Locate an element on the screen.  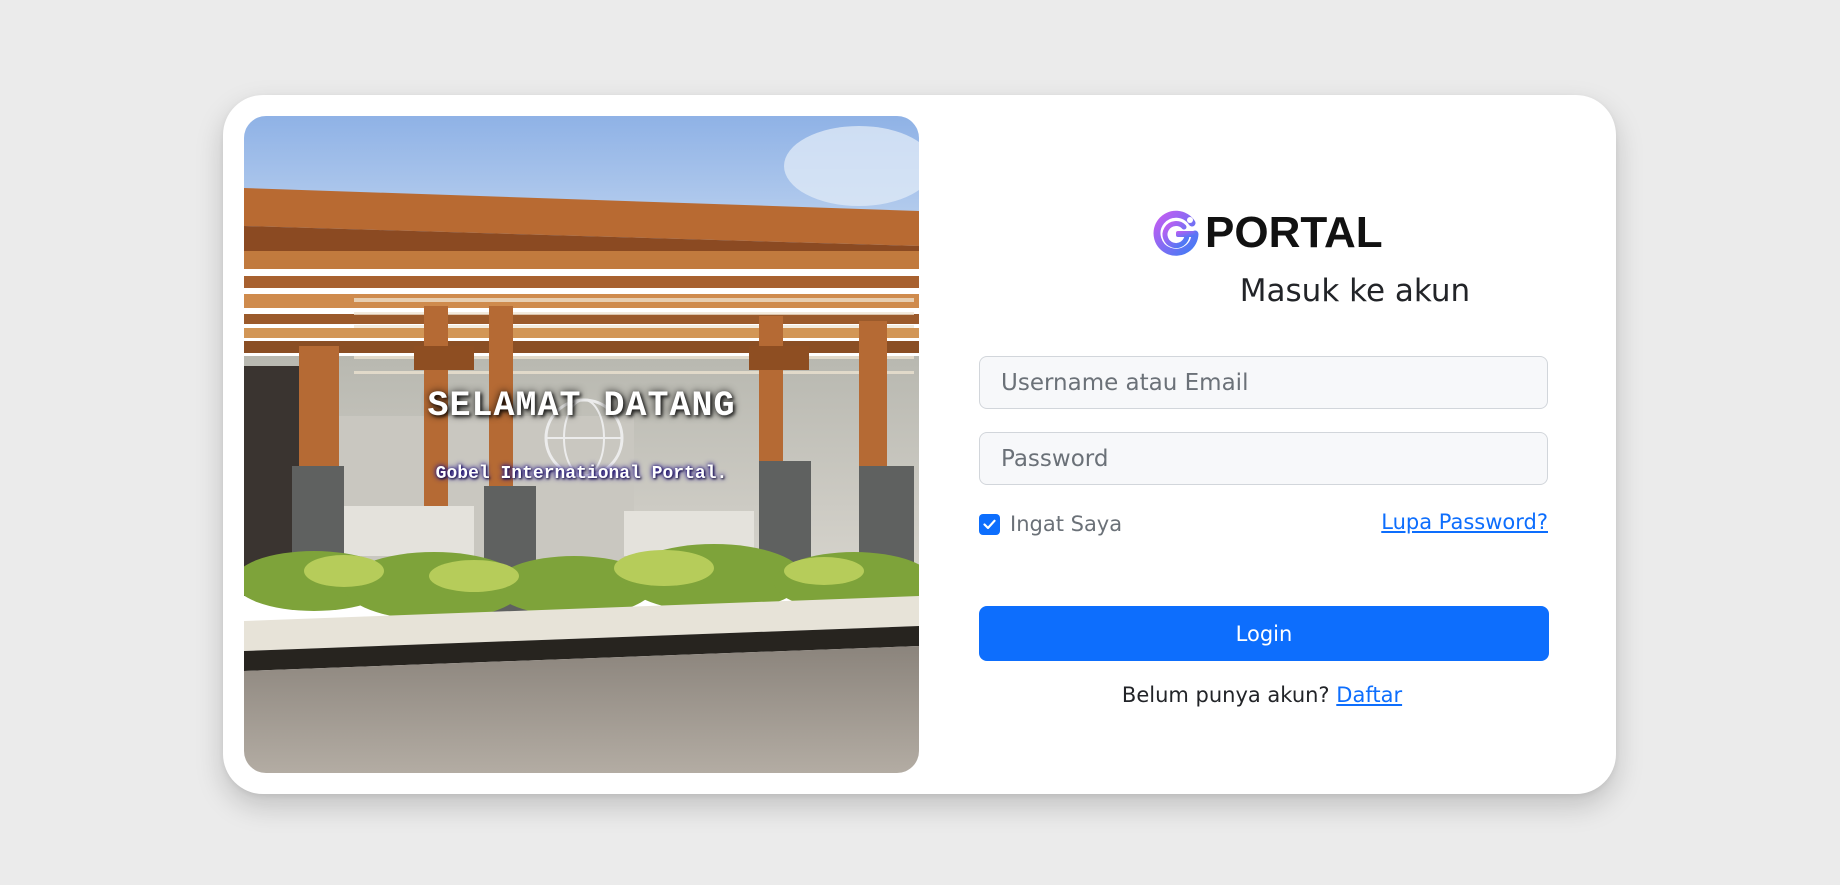
forgot-password-link: Lupa Password? is located at coordinates (1464, 522).